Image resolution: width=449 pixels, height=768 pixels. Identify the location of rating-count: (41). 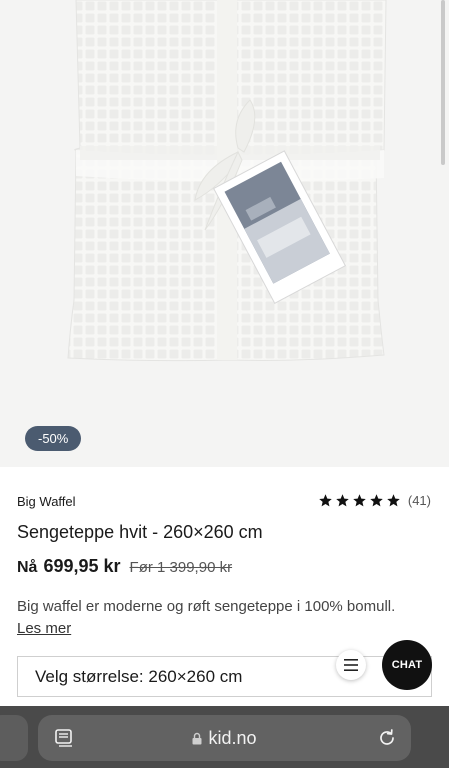
(419, 500).